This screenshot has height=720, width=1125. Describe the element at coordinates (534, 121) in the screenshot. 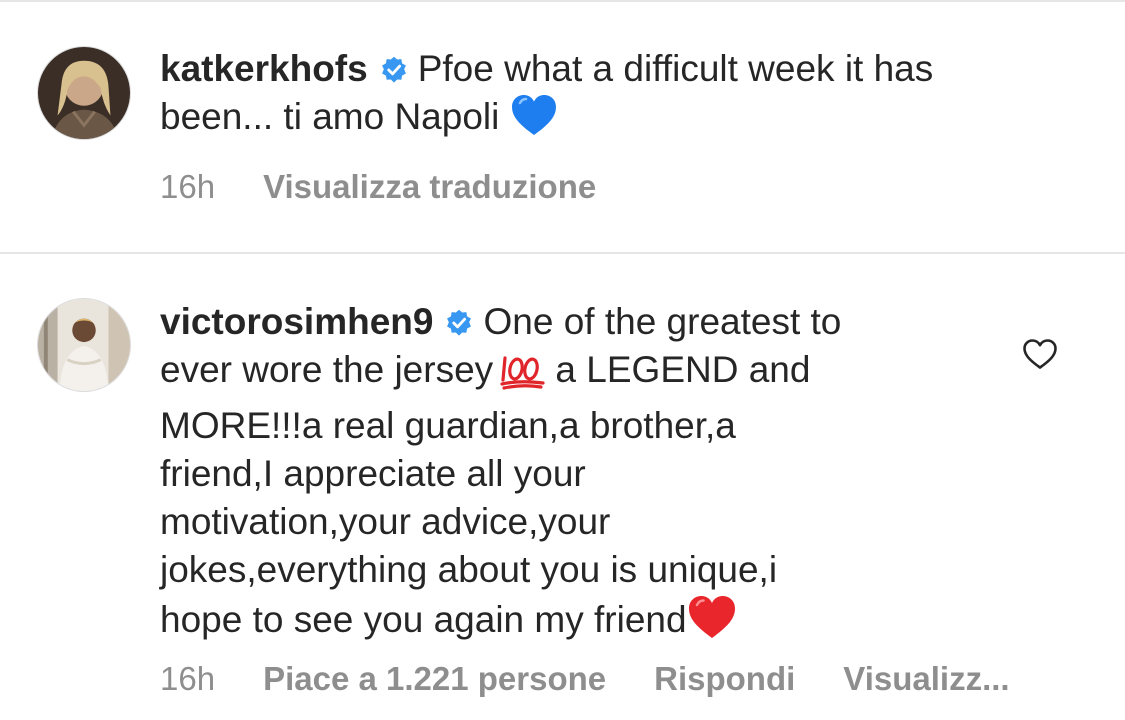

I see `blue-heart-icon` at that location.